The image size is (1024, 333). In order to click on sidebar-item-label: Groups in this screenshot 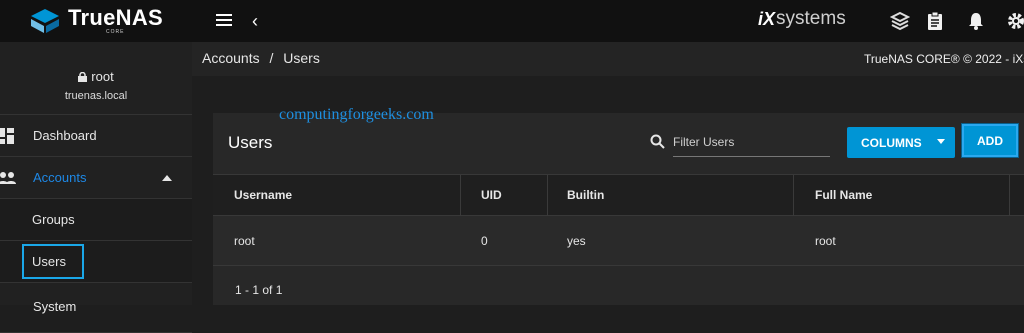, I will do `click(53, 219)`.